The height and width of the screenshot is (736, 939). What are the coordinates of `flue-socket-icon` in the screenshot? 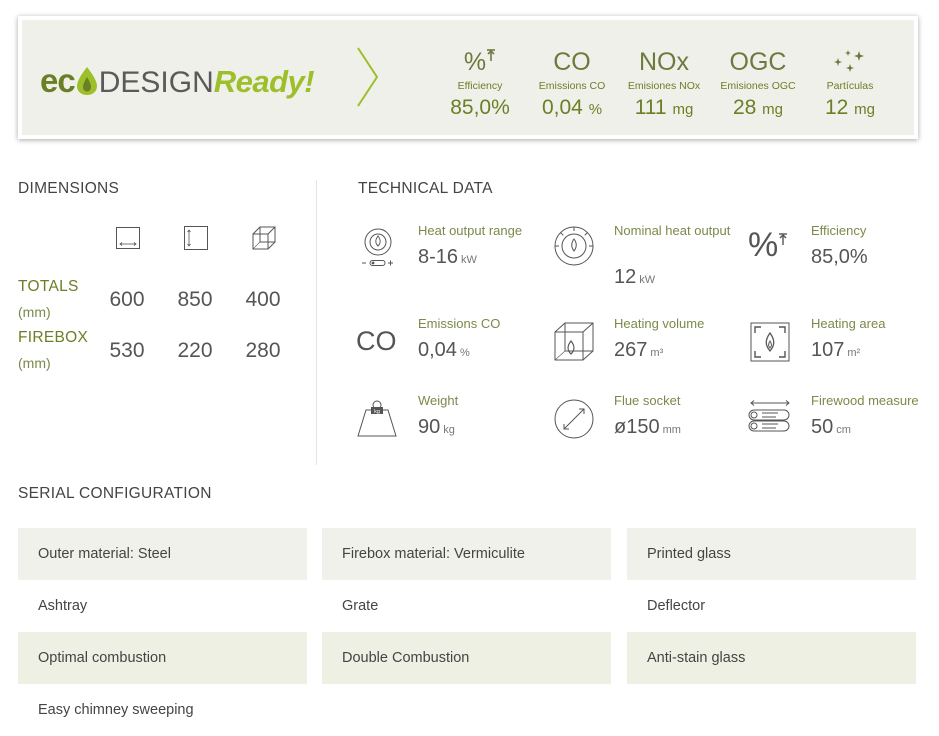 It's located at (574, 419).